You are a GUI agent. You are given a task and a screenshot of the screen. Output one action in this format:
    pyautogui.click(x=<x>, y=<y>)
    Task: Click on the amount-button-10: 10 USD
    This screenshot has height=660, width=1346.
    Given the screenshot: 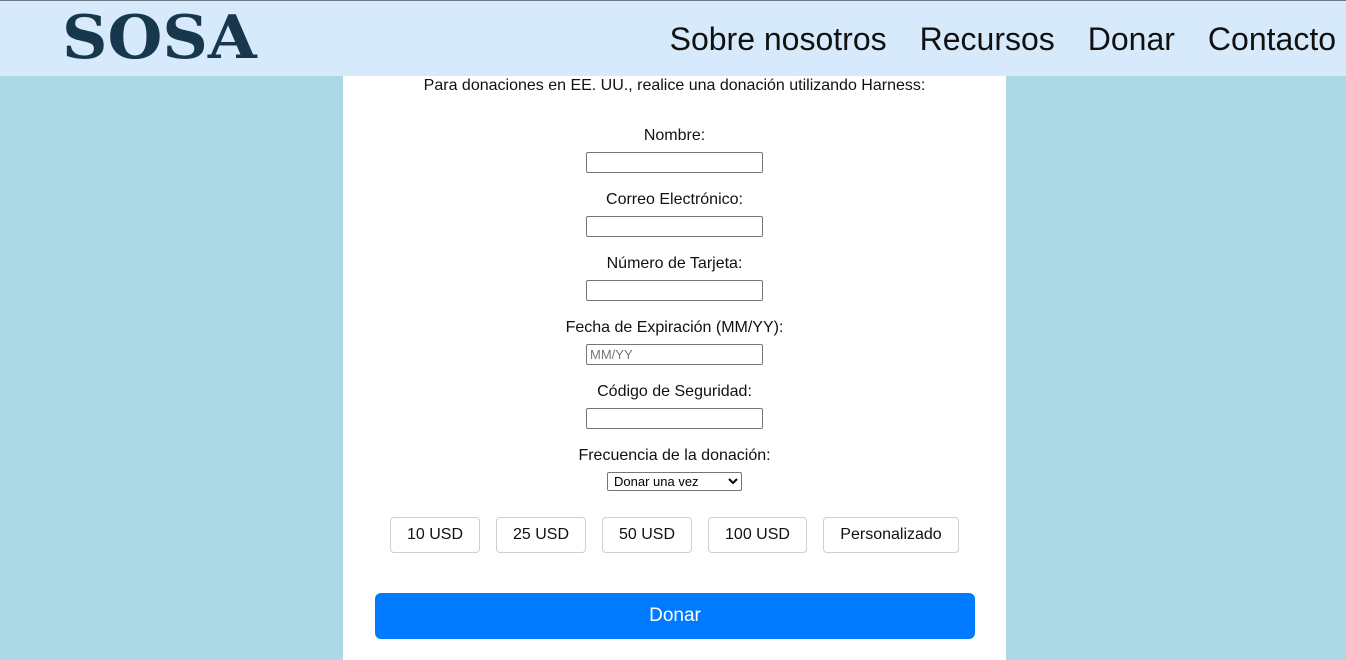 What is the action you would take?
    pyautogui.click(x=435, y=535)
    